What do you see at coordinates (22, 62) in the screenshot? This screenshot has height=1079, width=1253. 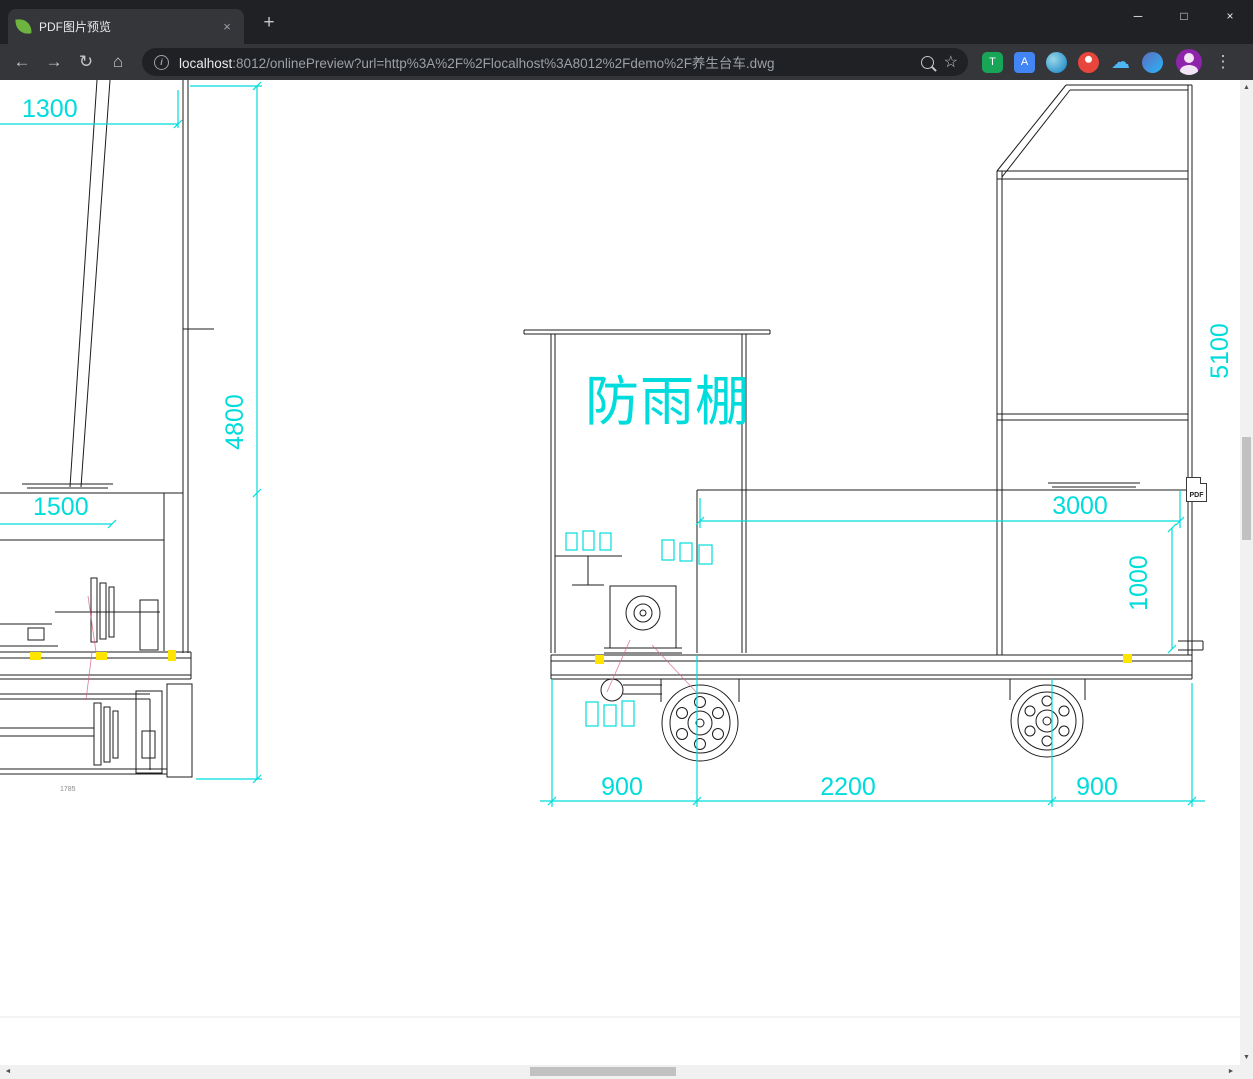 I see `back-button: ←` at bounding box center [22, 62].